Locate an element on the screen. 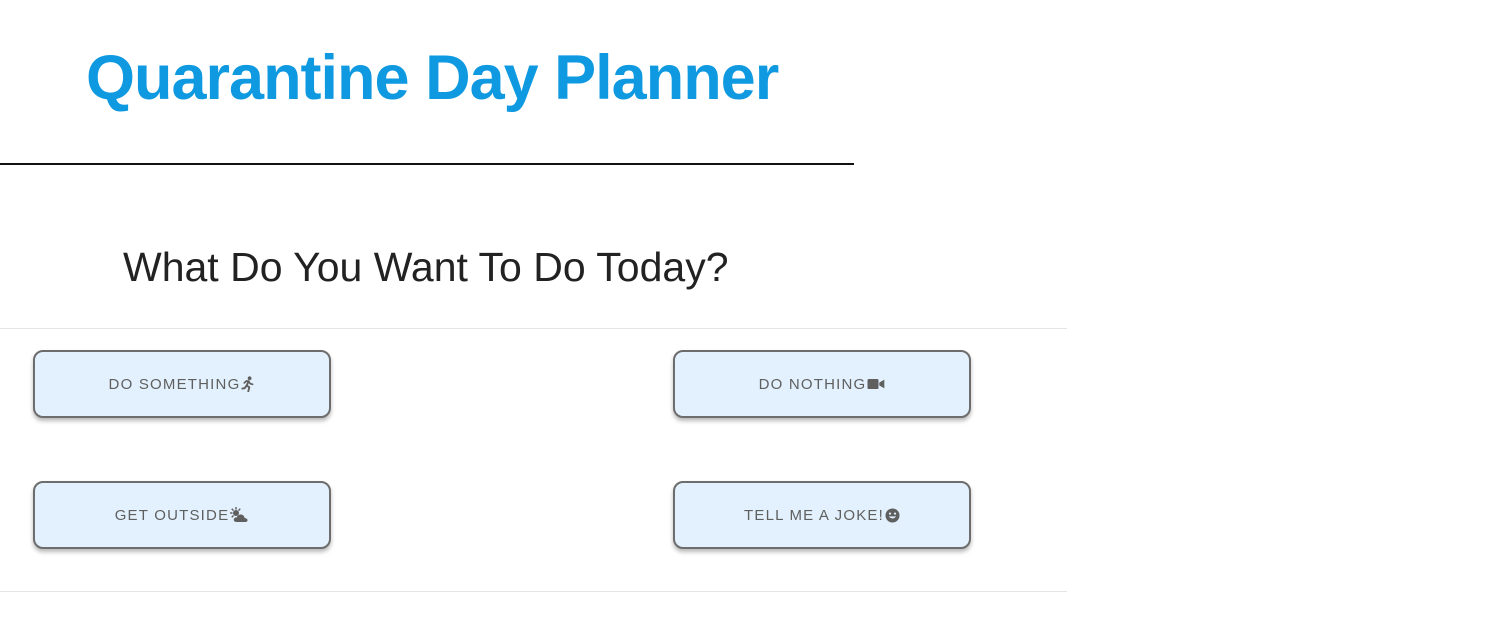 Image resolution: width=1493 pixels, height=617 pixels. do-something-button: Do Something is located at coordinates (182, 384).